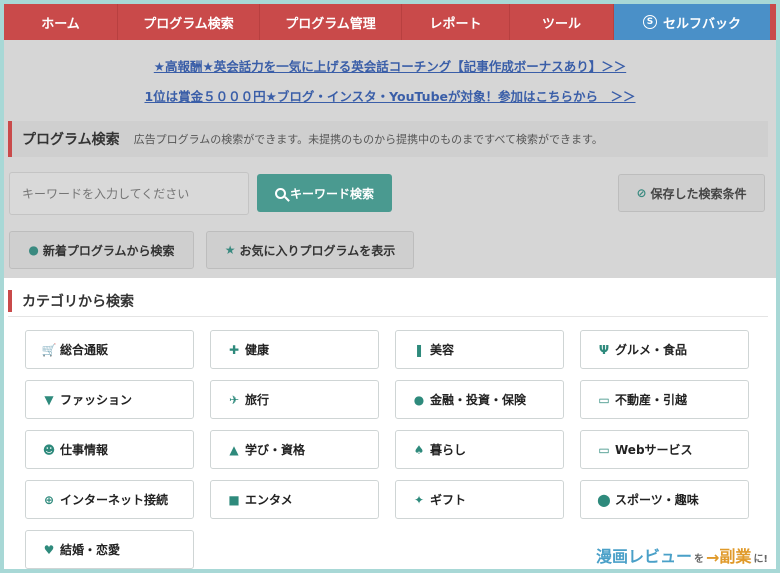 The image size is (780, 573). Describe the element at coordinates (657, 500) in the screenshot. I see `category-label: スポーツ・趣味` at that location.